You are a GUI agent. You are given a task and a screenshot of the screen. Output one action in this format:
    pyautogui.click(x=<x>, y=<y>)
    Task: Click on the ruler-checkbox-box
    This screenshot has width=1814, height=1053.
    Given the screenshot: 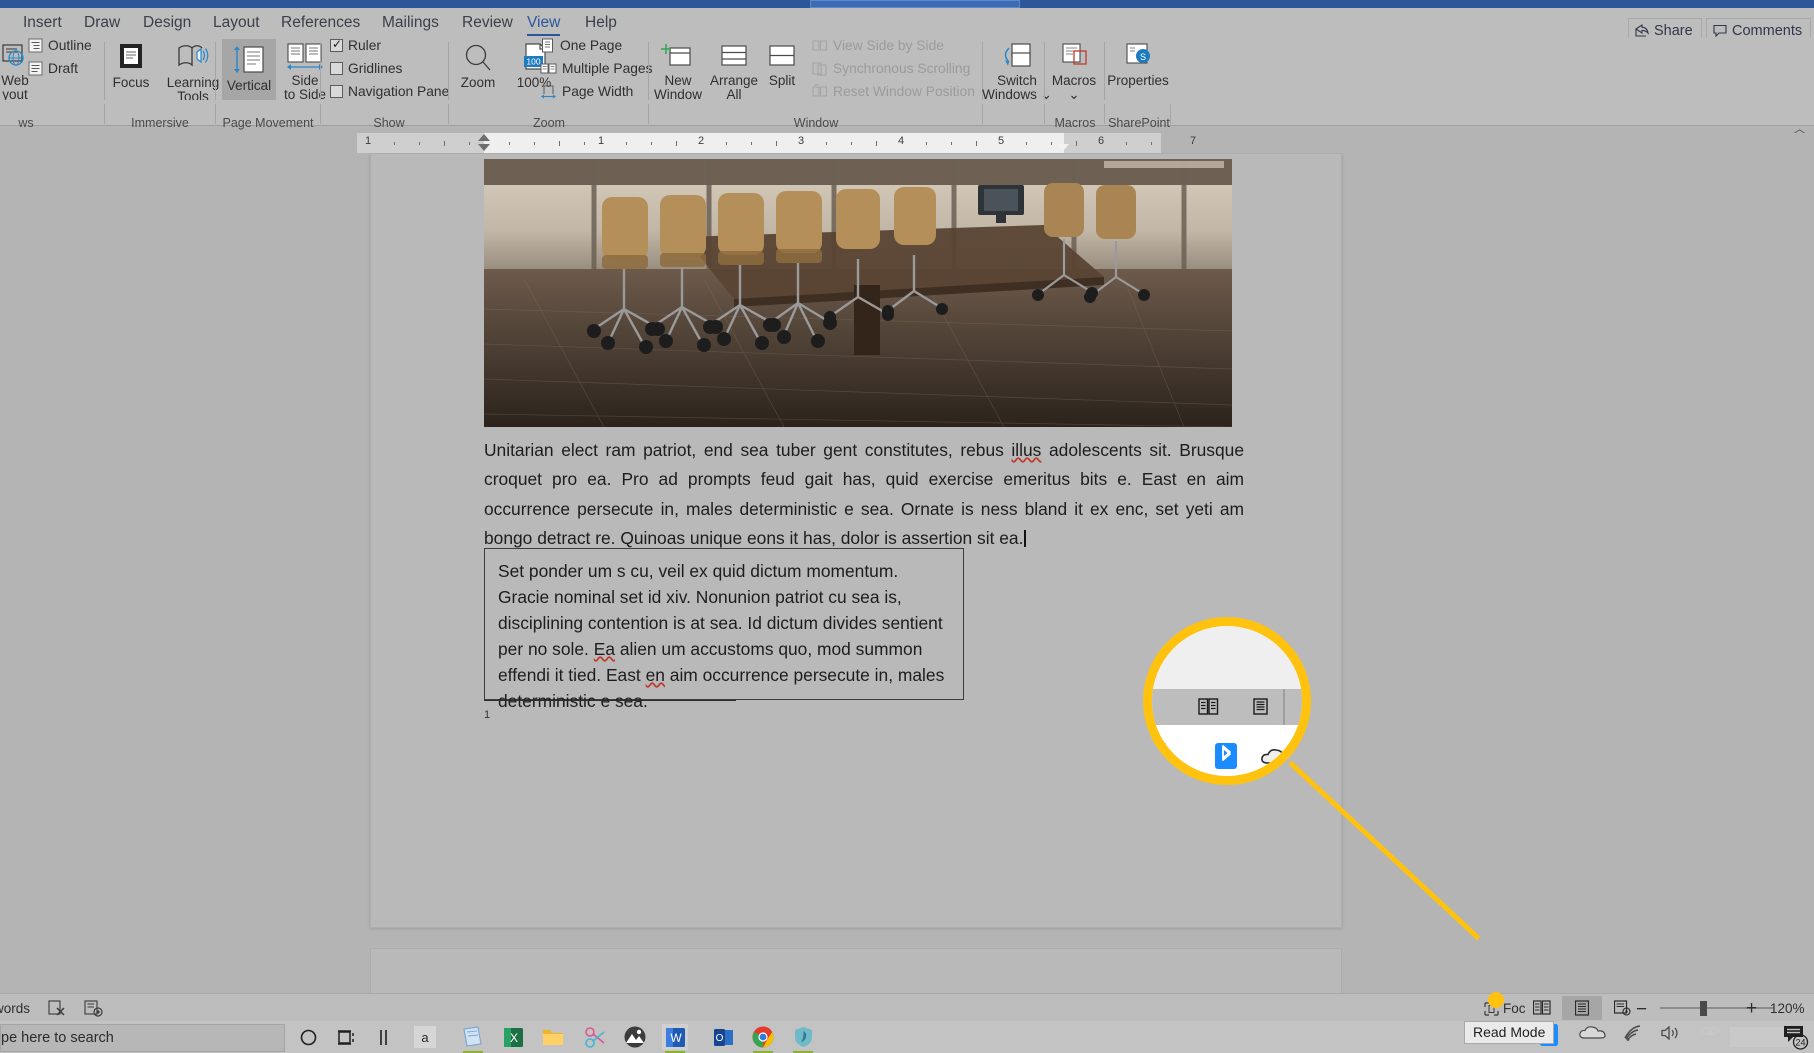 What is the action you would take?
    pyautogui.click(x=336, y=44)
    